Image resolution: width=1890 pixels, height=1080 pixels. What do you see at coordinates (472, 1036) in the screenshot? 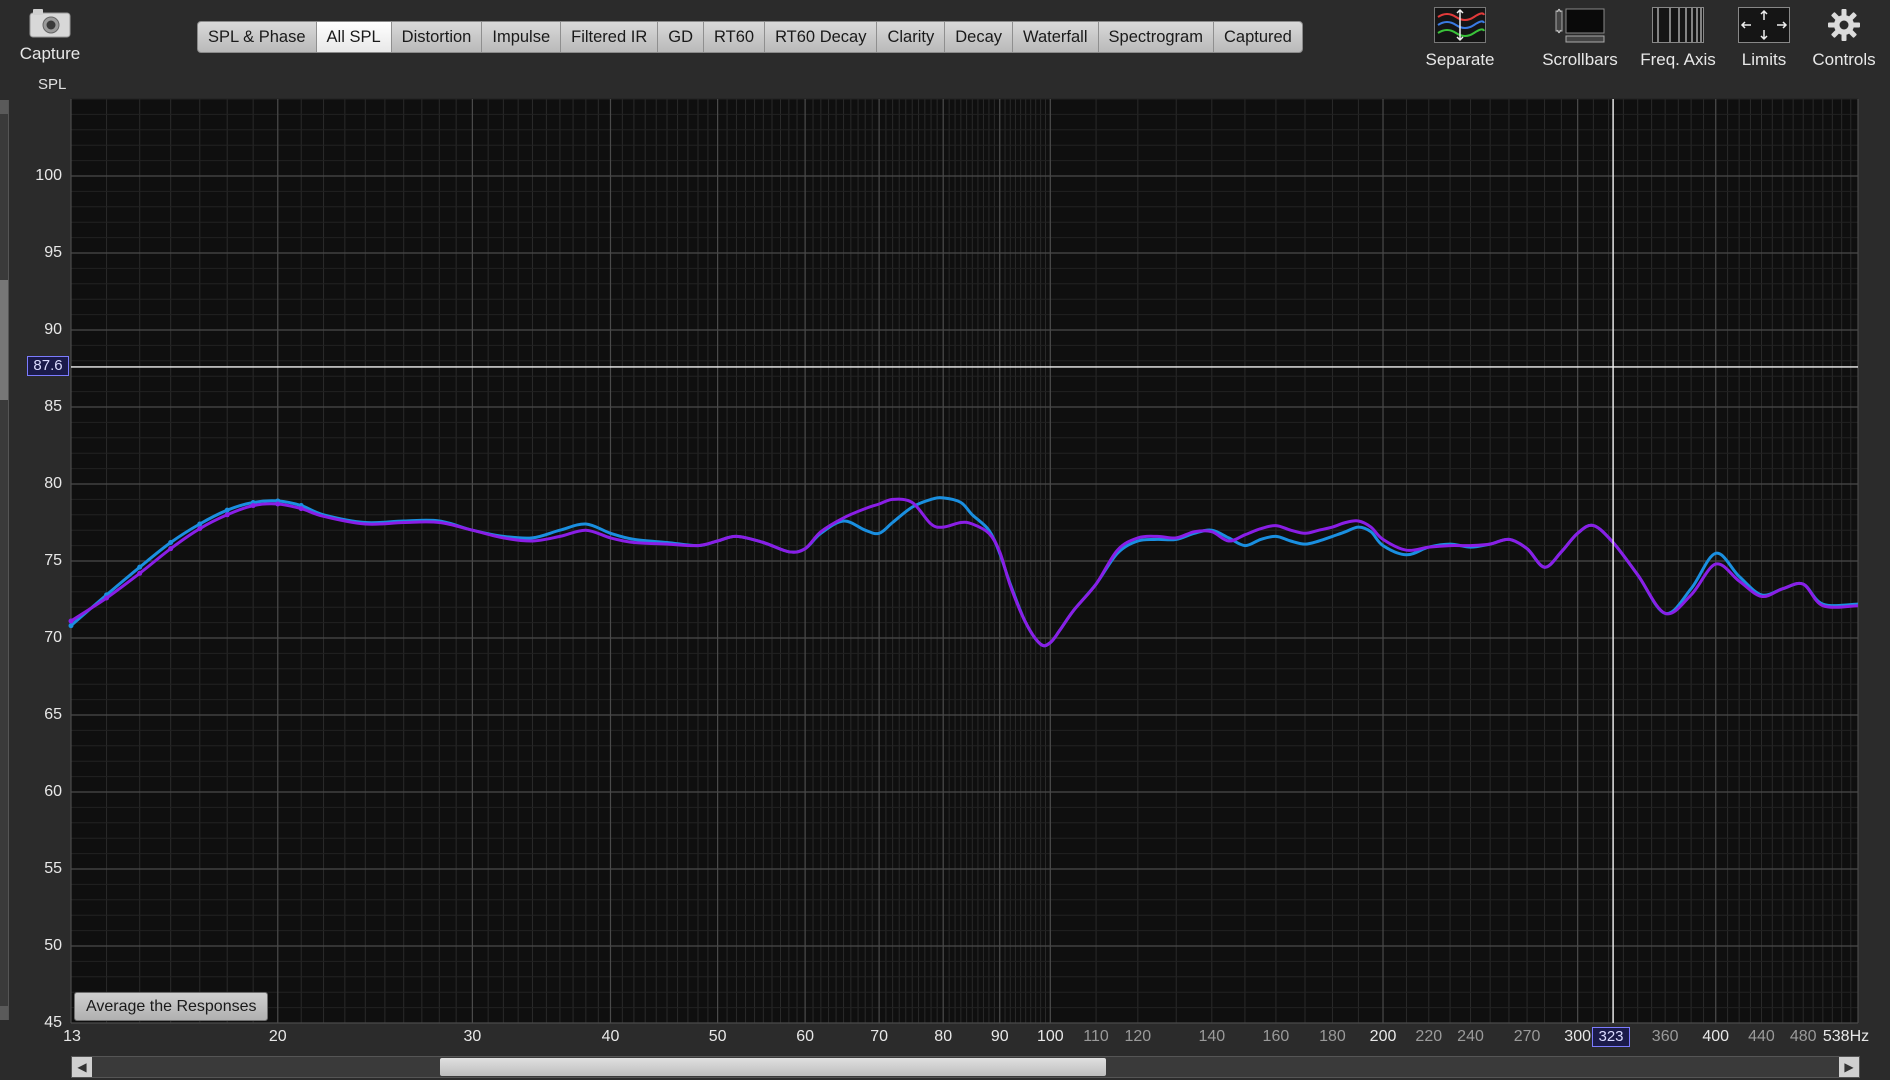
I see `x-tick-label: 30` at bounding box center [472, 1036].